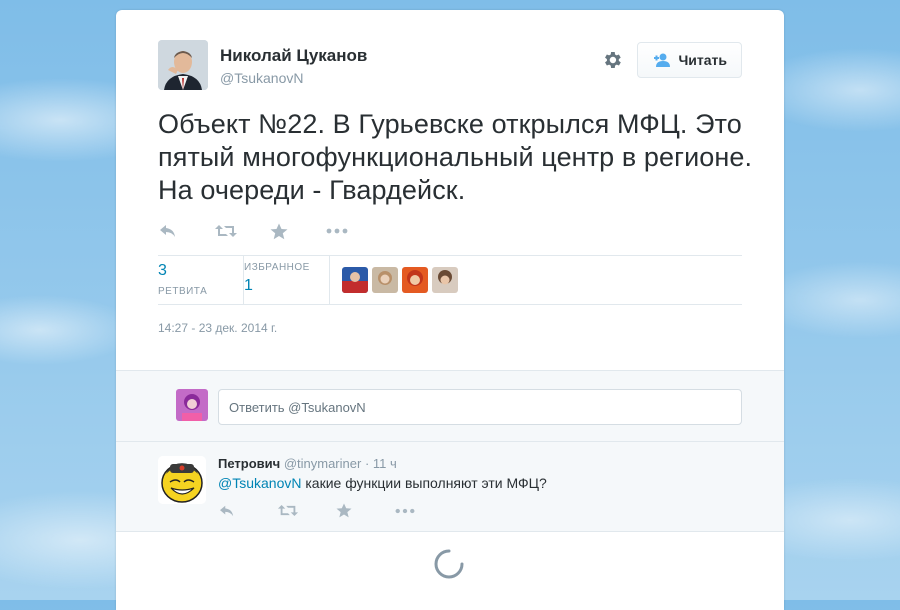 The width and height of the screenshot is (900, 610). Describe the element at coordinates (183, 65) in the screenshot. I see `author-avatar` at that location.